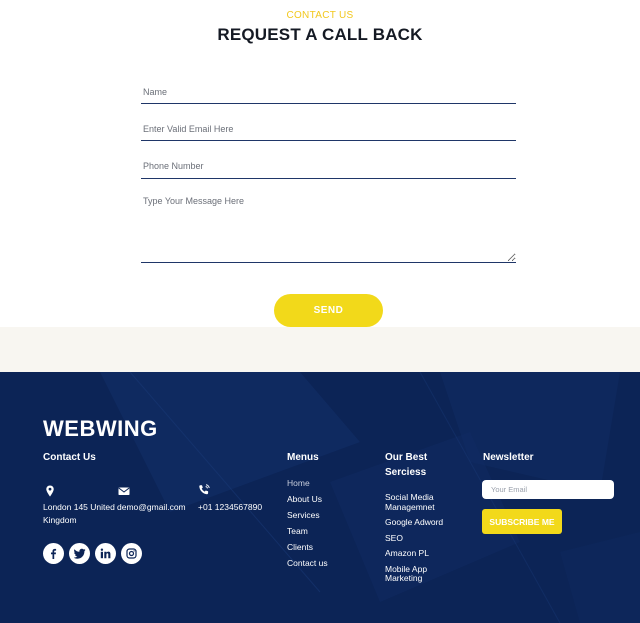  Describe the element at coordinates (328, 166) in the screenshot. I see `phone-input` at that location.